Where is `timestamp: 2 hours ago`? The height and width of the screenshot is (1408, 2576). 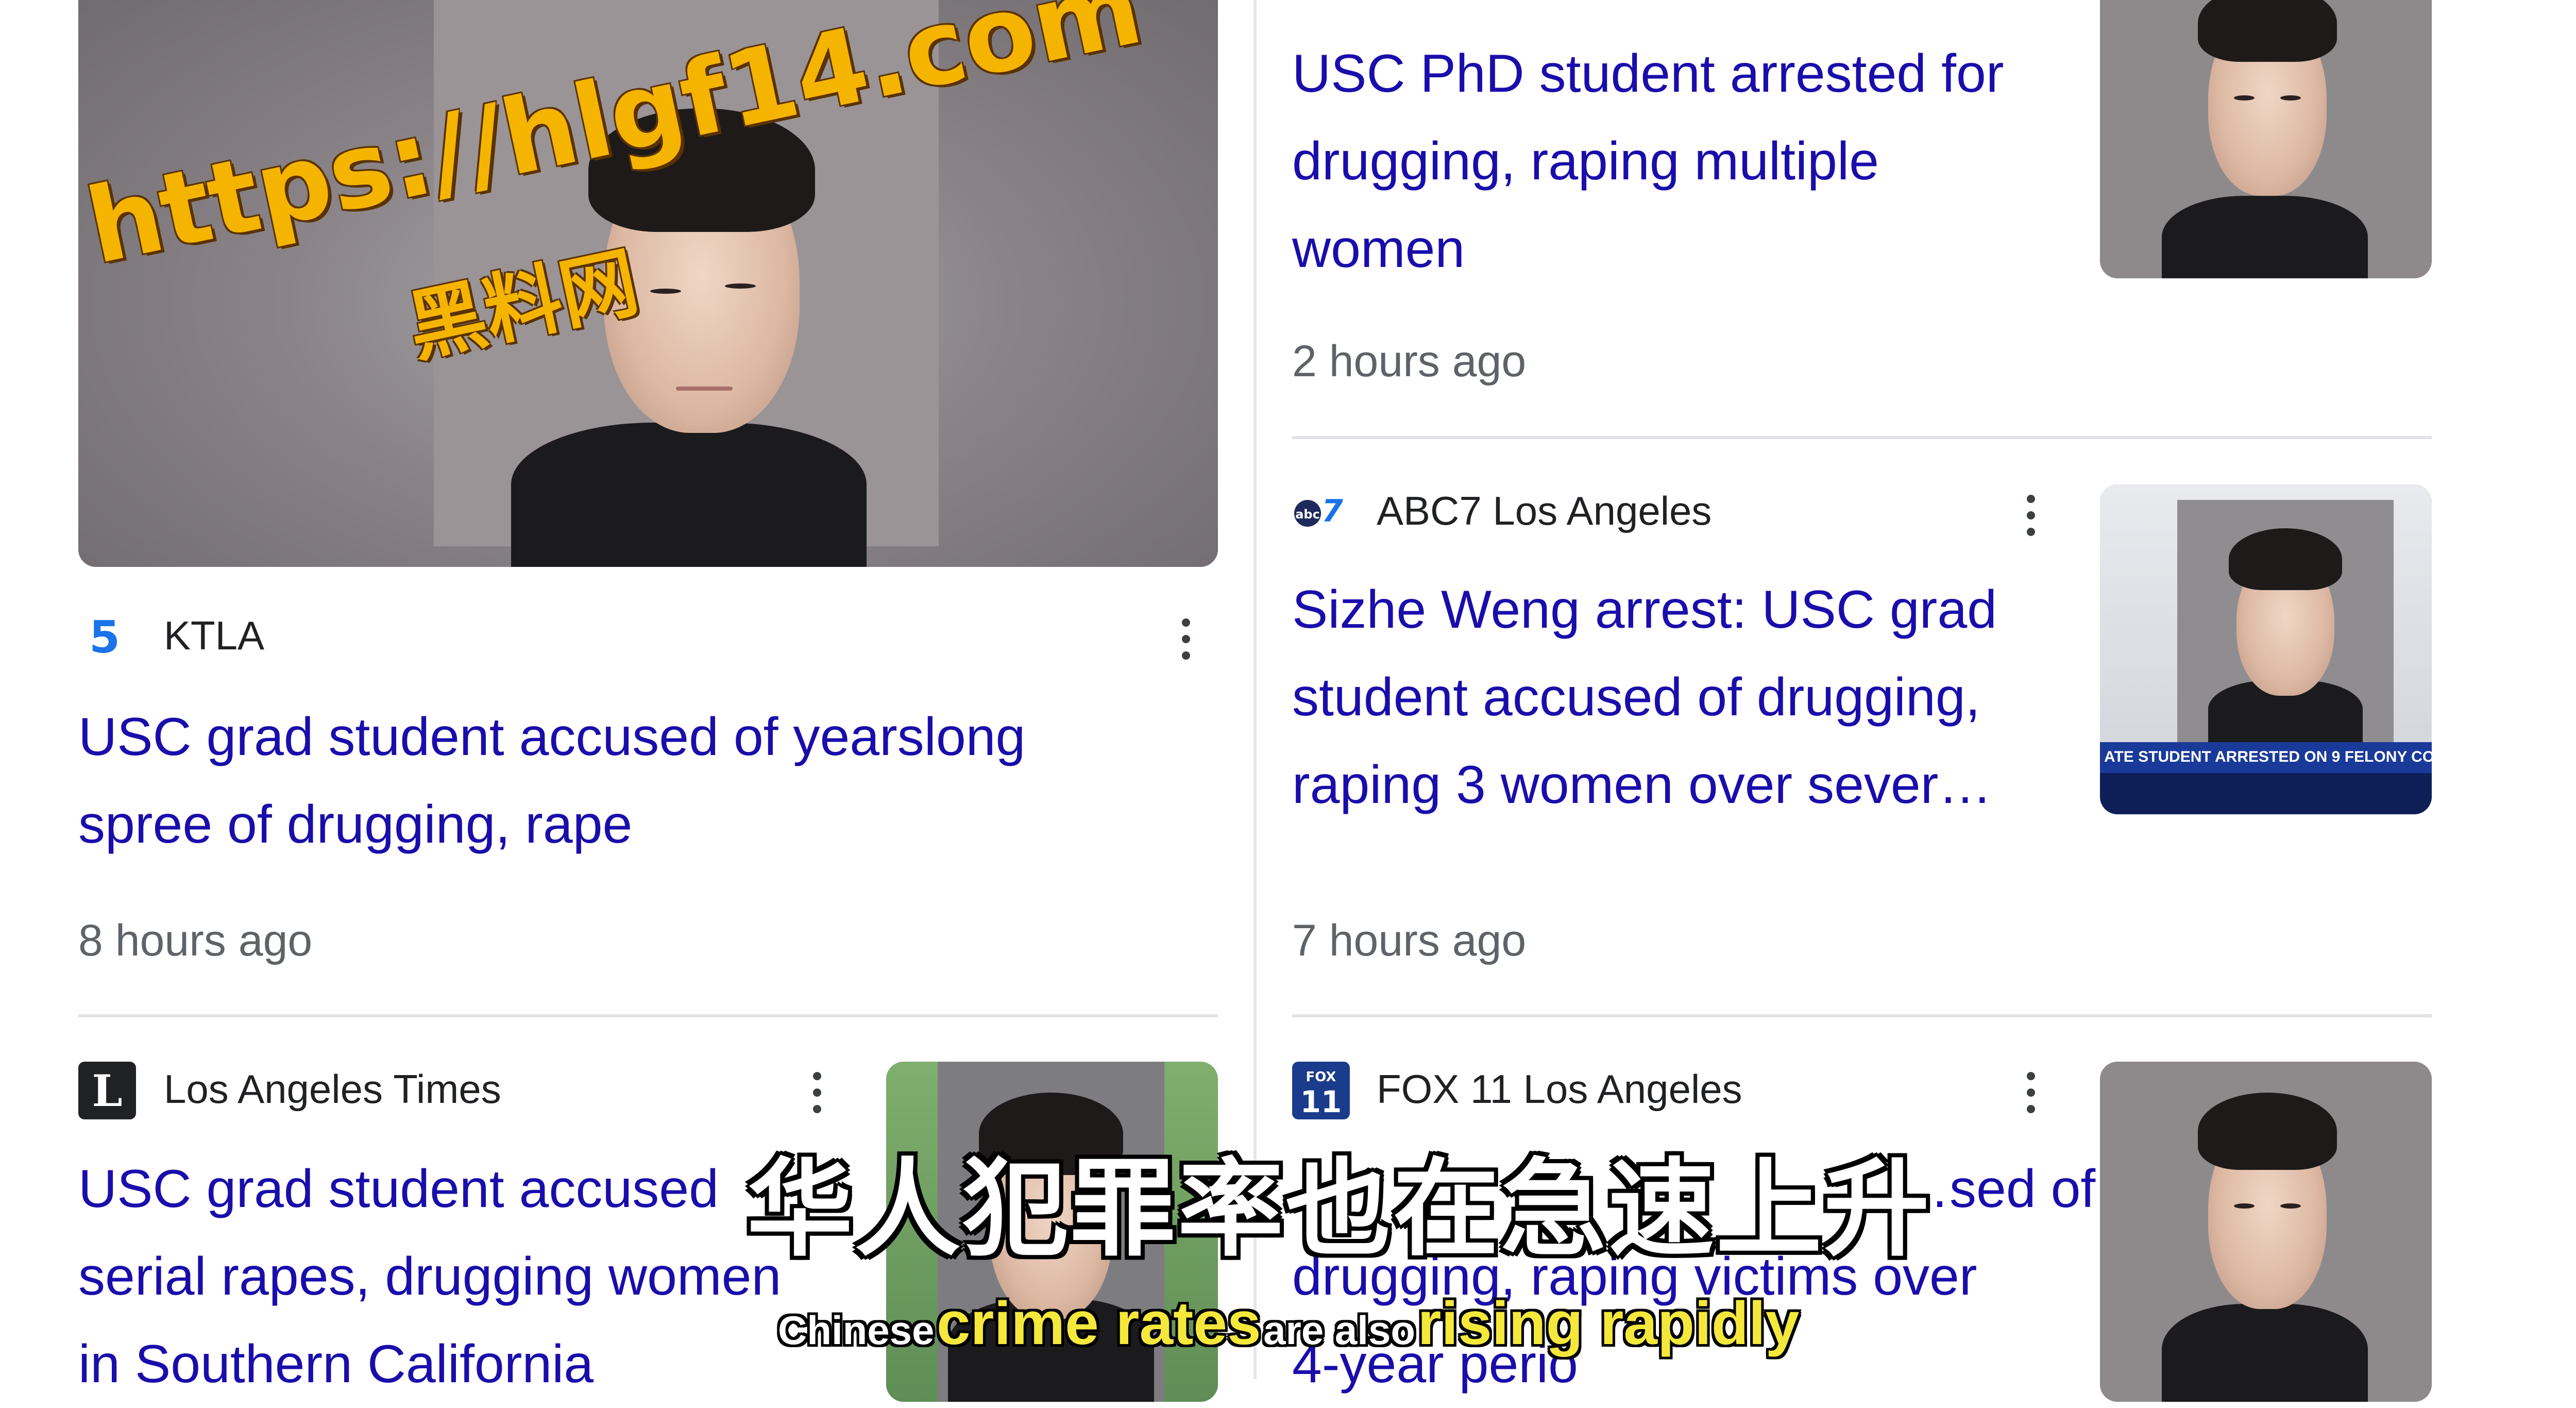
timestamp: 2 hours ago is located at coordinates (1409, 361).